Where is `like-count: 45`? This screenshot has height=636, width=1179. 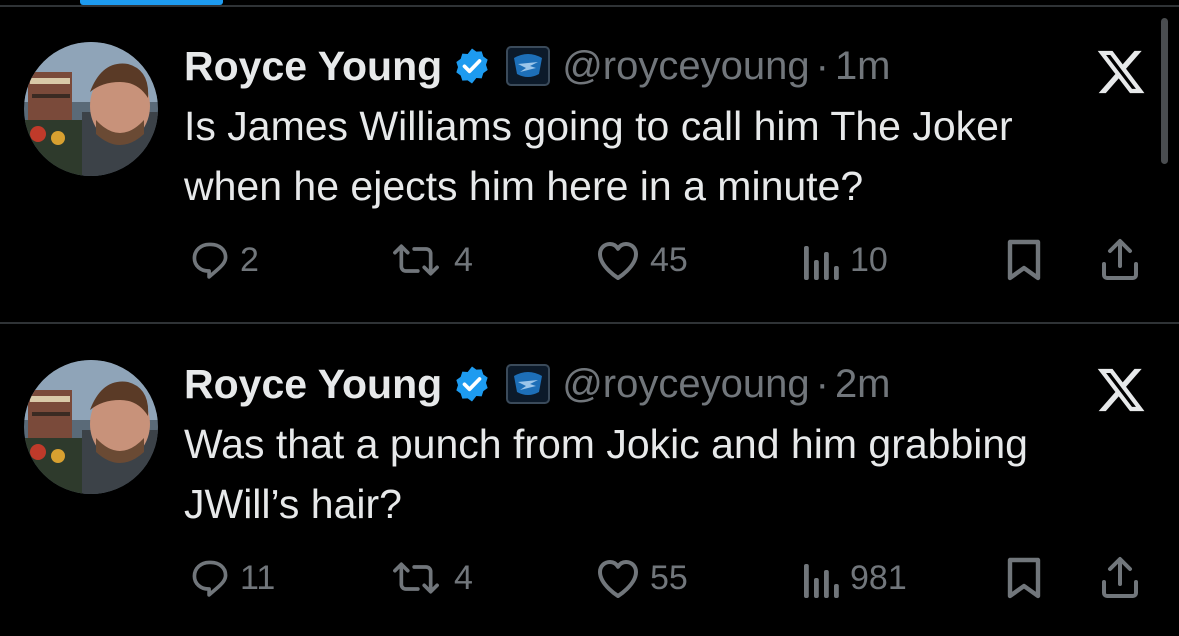 like-count: 45 is located at coordinates (669, 259).